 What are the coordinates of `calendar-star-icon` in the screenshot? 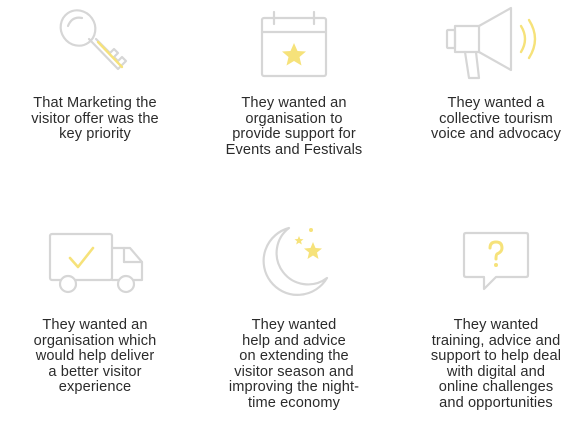 It's located at (294, 45).